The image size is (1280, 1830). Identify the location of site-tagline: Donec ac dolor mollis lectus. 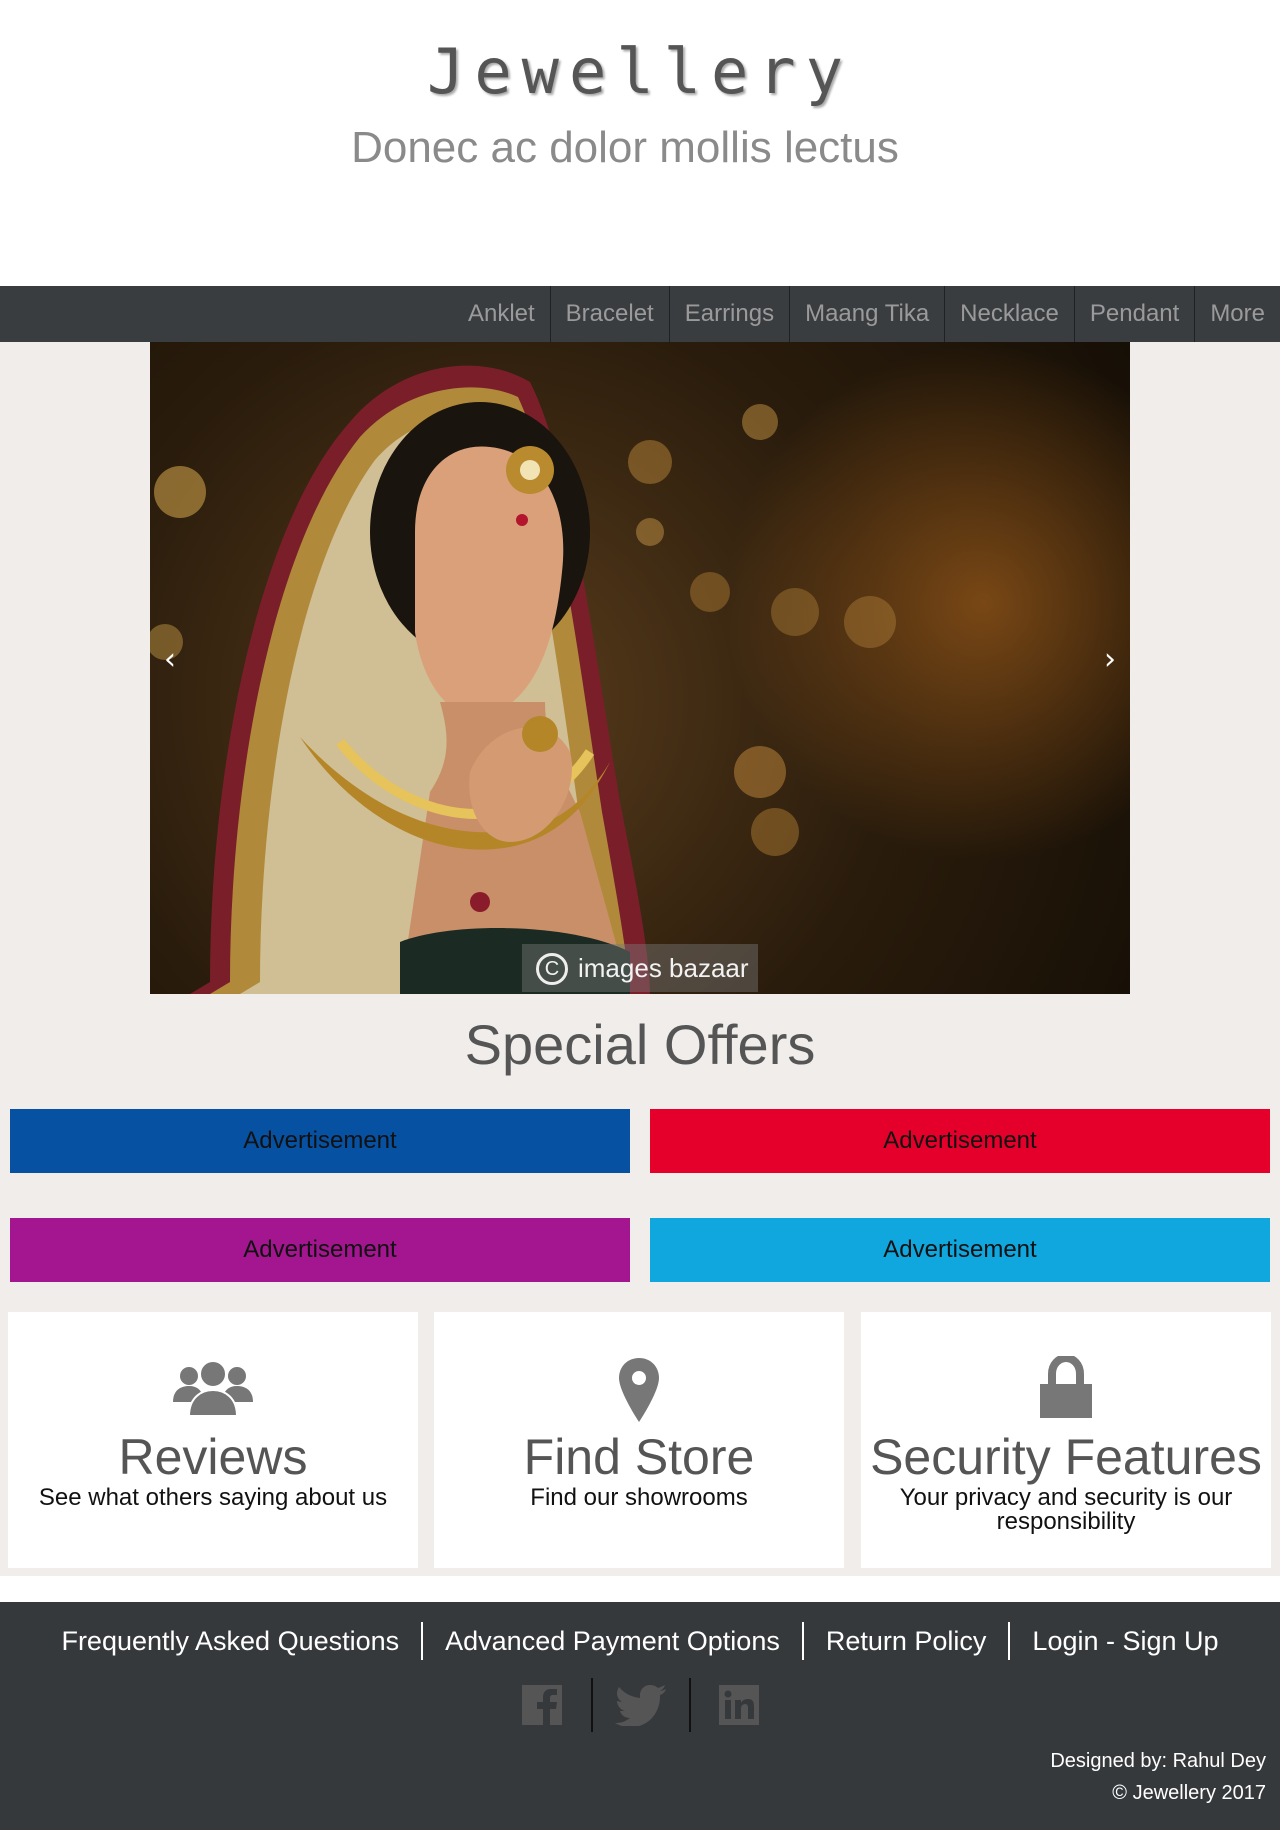
(625, 147).